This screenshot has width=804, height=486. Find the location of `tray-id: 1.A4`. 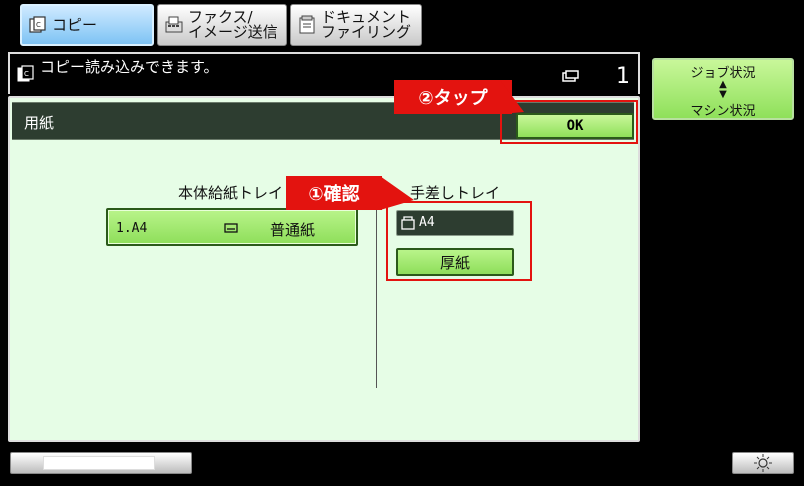

tray-id: 1.A4 is located at coordinates (132, 228).